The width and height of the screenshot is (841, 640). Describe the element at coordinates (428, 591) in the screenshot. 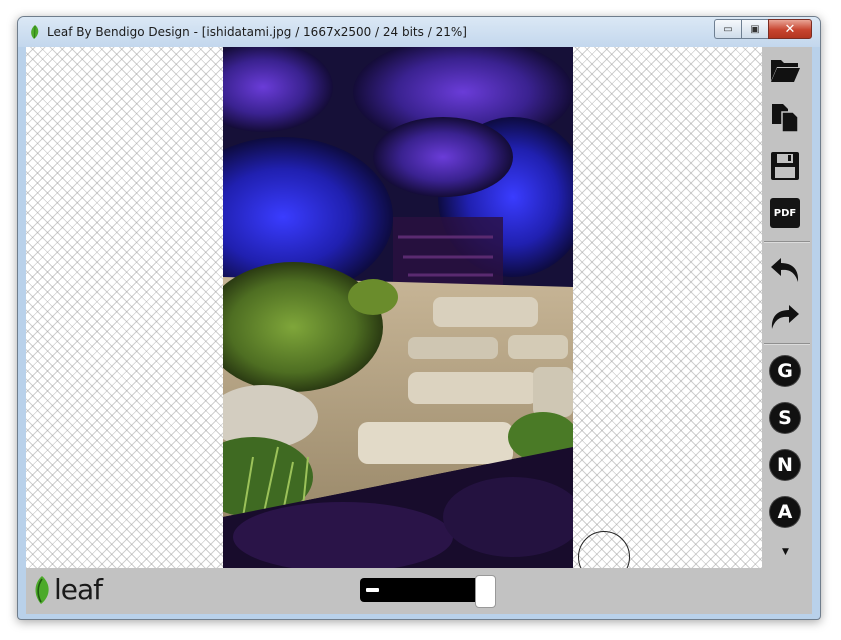

I see `zoom-slider` at that location.